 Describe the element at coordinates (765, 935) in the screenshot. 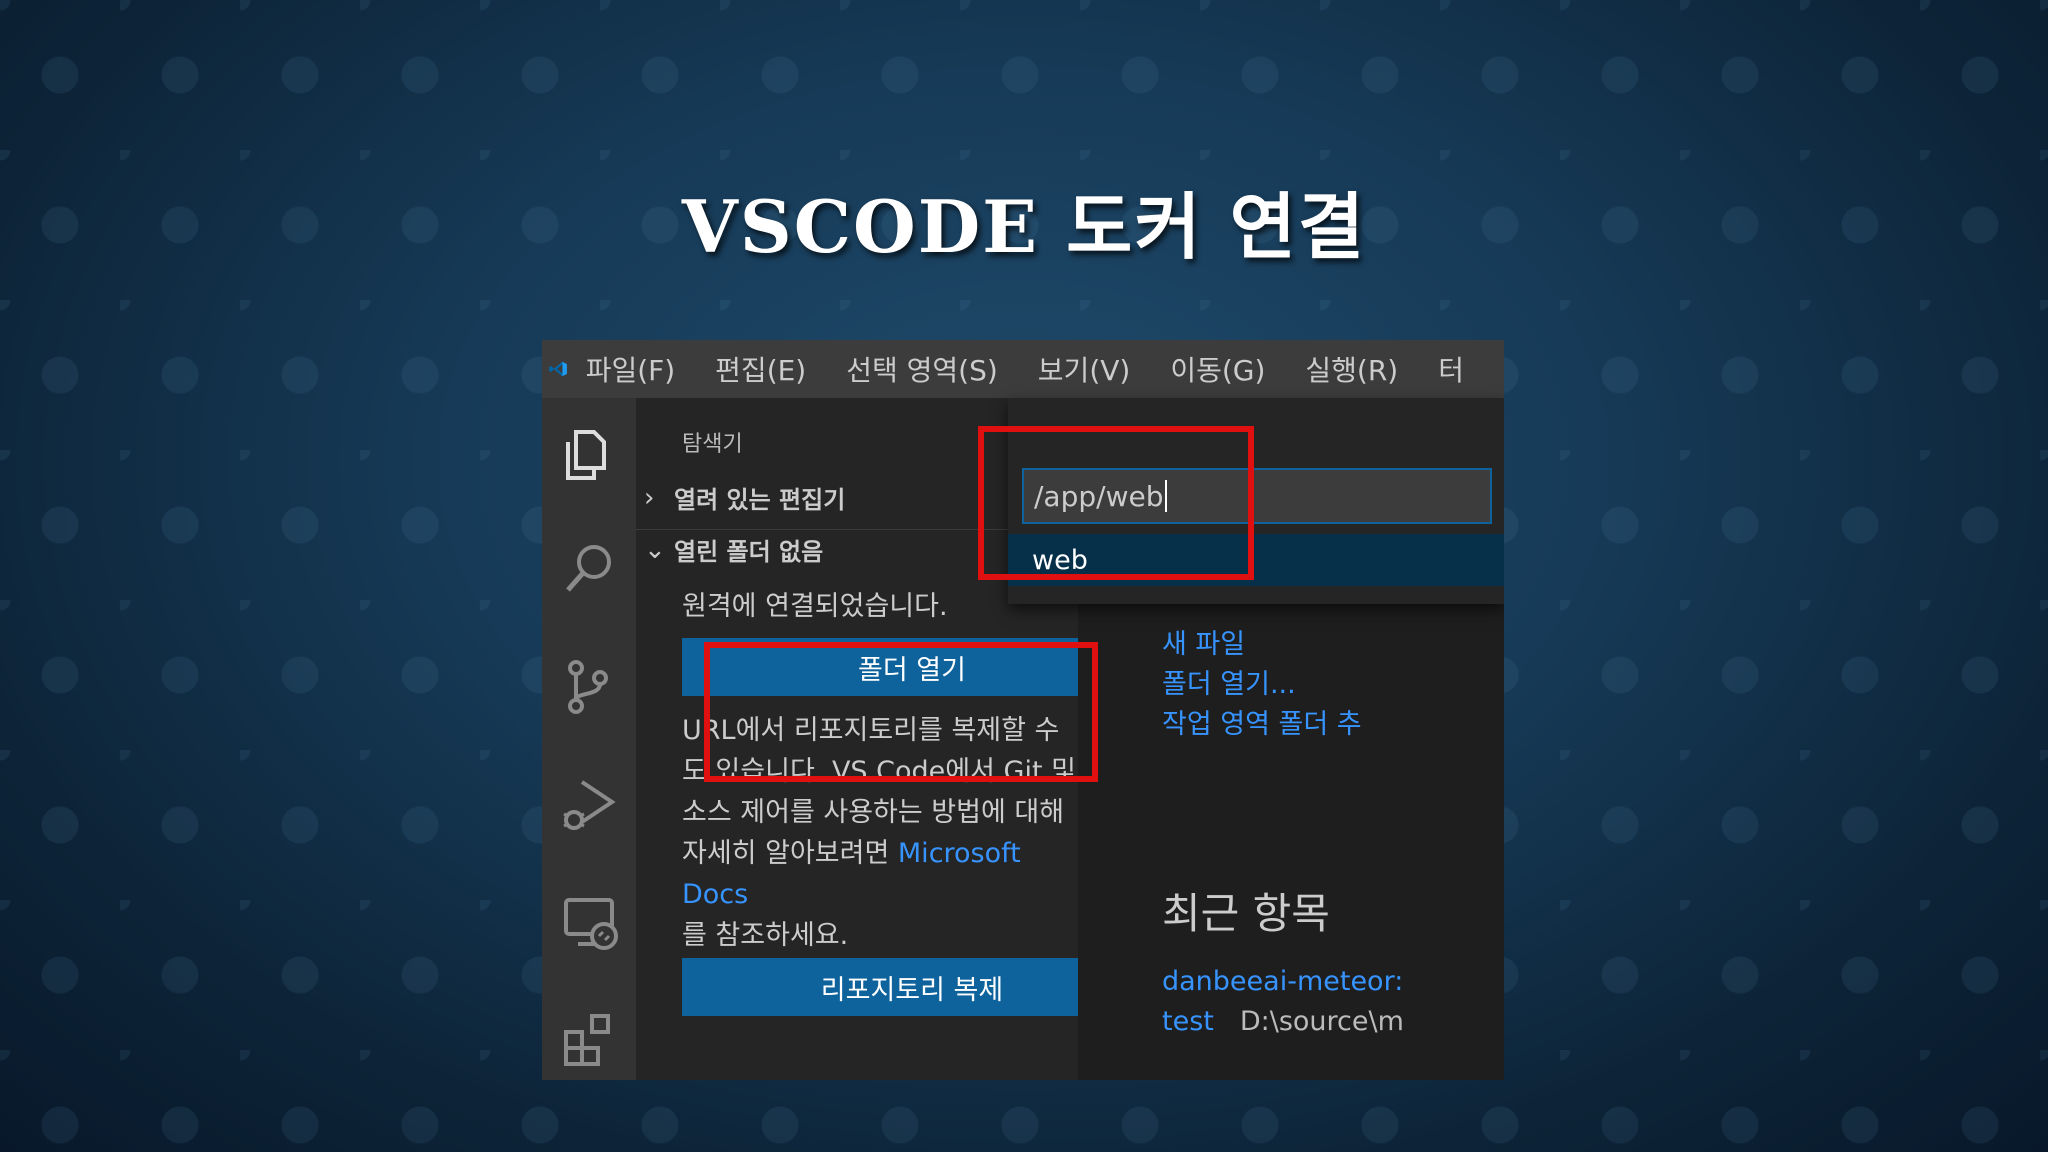

I see `clone-text-end: 를 참조하세요.` at that location.